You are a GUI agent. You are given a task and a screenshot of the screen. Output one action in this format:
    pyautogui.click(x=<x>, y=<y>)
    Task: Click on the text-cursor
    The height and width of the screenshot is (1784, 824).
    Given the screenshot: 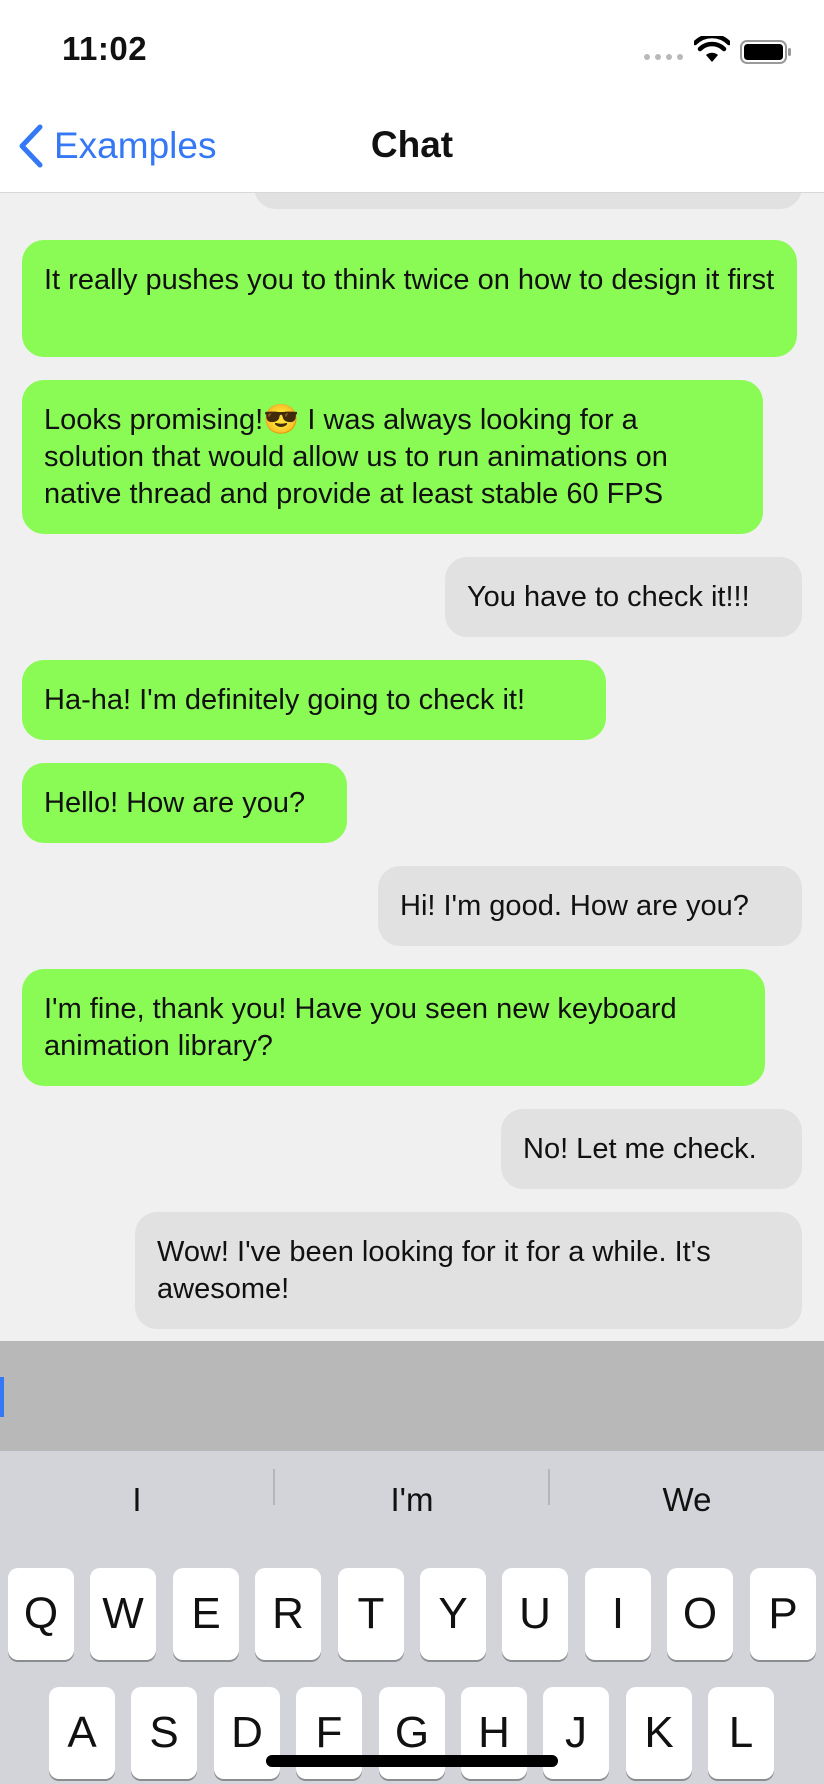 What is the action you would take?
    pyautogui.click(x=2, y=1397)
    